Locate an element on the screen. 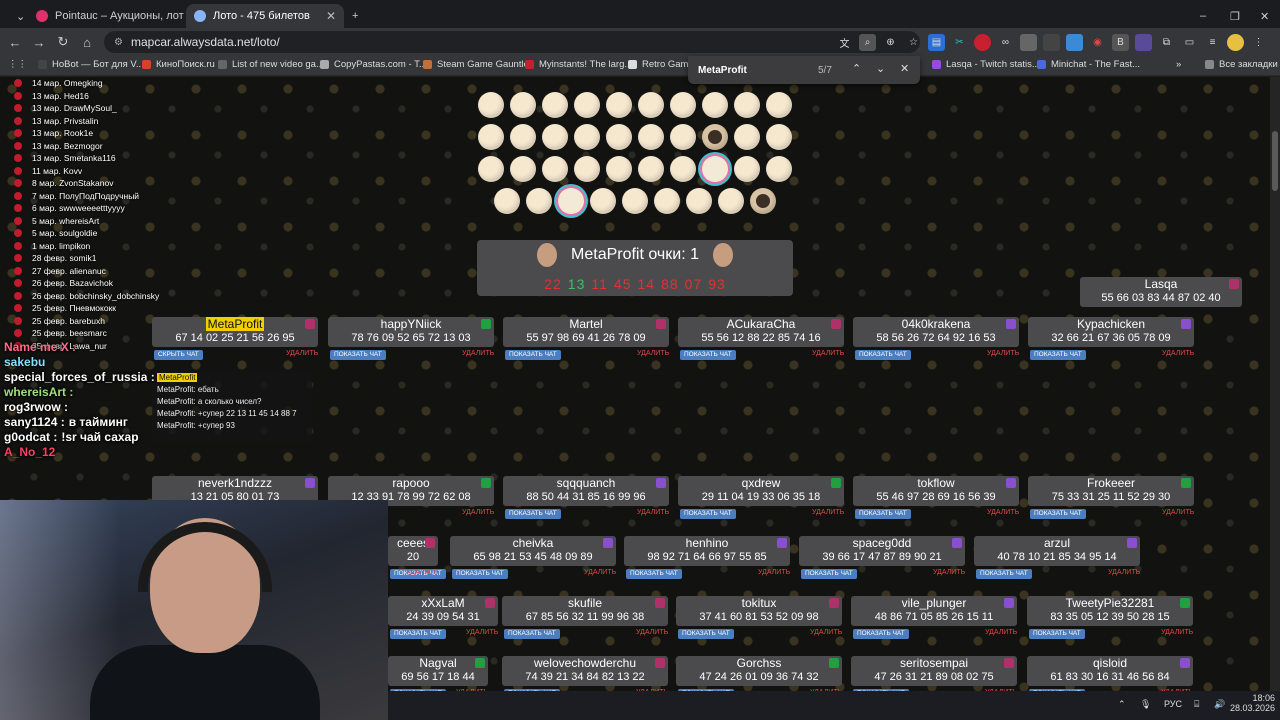 This screenshot has width=1280, height=720. find-input: MetaProfit is located at coordinates (722, 70).